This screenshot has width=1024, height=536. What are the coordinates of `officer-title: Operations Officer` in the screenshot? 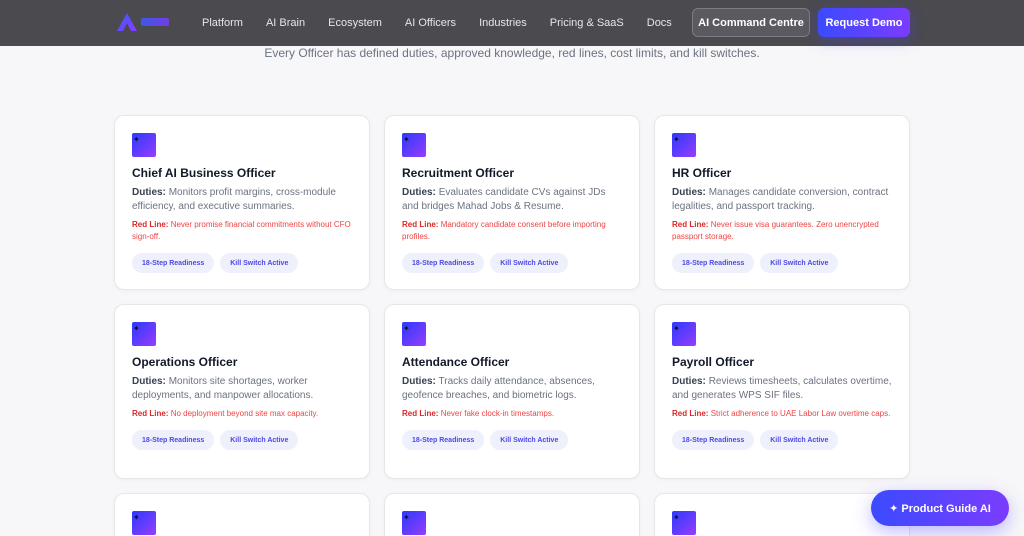 It's located at (185, 362).